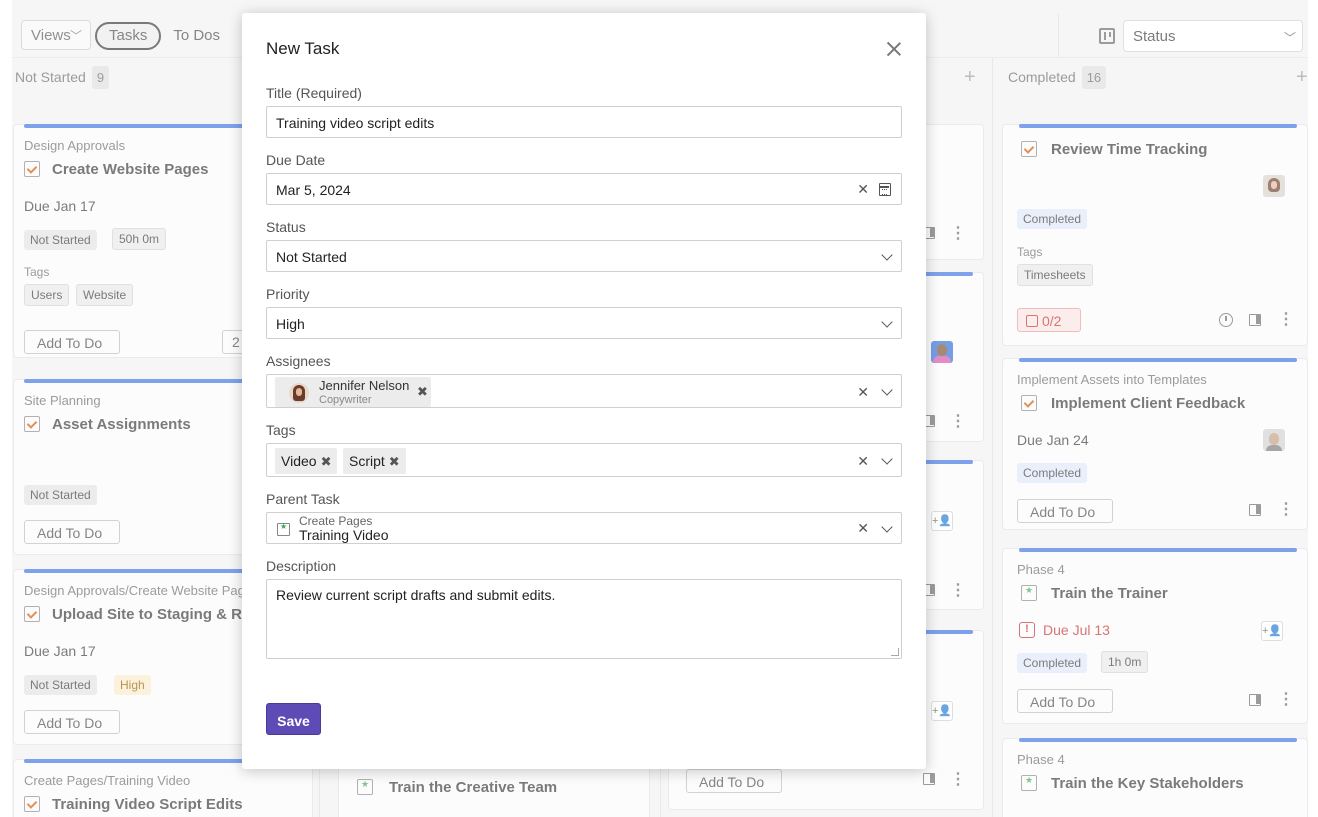 The width and height of the screenshot is (1318, 817). What do you see at coordinates (422, 392) in the screenshot?
I see `remove-assignee-icon: ✖` at bounding box center [422, 392].